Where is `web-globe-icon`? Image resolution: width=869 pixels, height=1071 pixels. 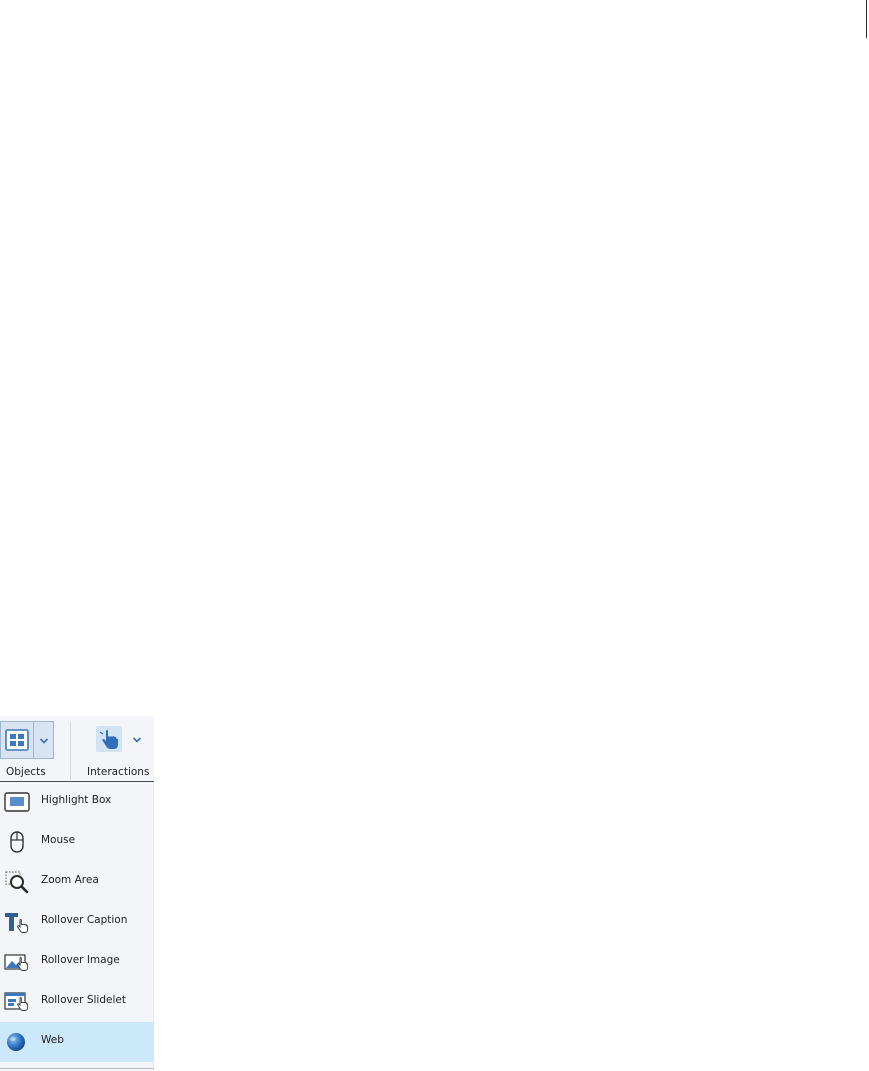
web-globe-icon is located at coordinates (16, 1042).